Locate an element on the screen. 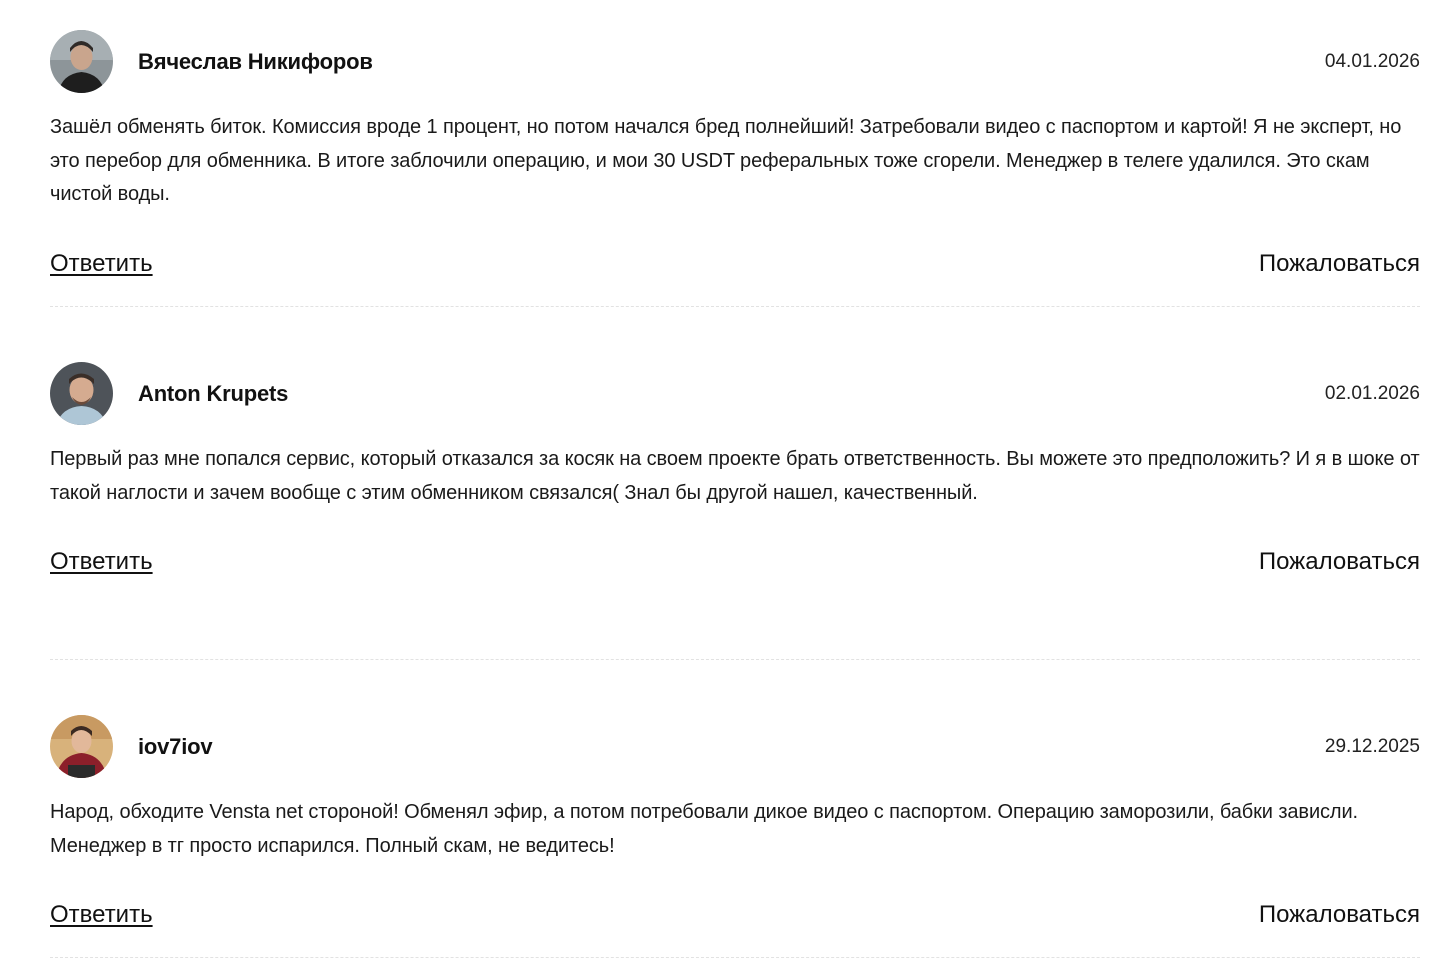  author-name: Anton Krupets is located at coordinates (213, 393).